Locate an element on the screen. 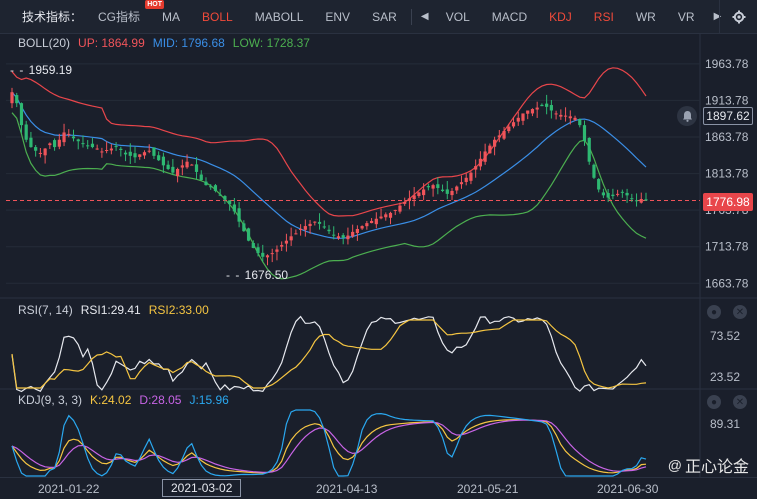 This screenshot has width=757, height=499. rsi-settings-icon: ● is located at coordinates (714, 312).